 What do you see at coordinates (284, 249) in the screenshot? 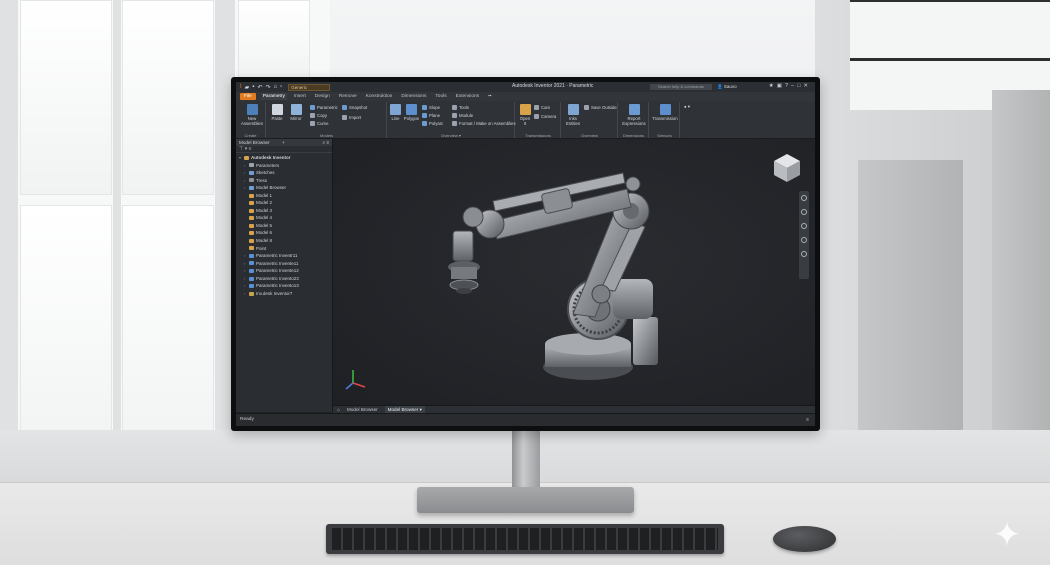
I see `tree-node: Point` at bounding box center [284, 249].